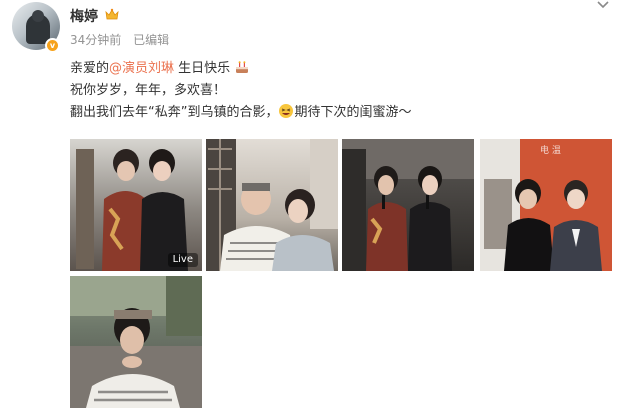 The height and width of the screenshot is (409, 620). What do you see at coordinates (38, 16) in the screenshot?
I see `avatar-head` at bounding box center [38, 16].